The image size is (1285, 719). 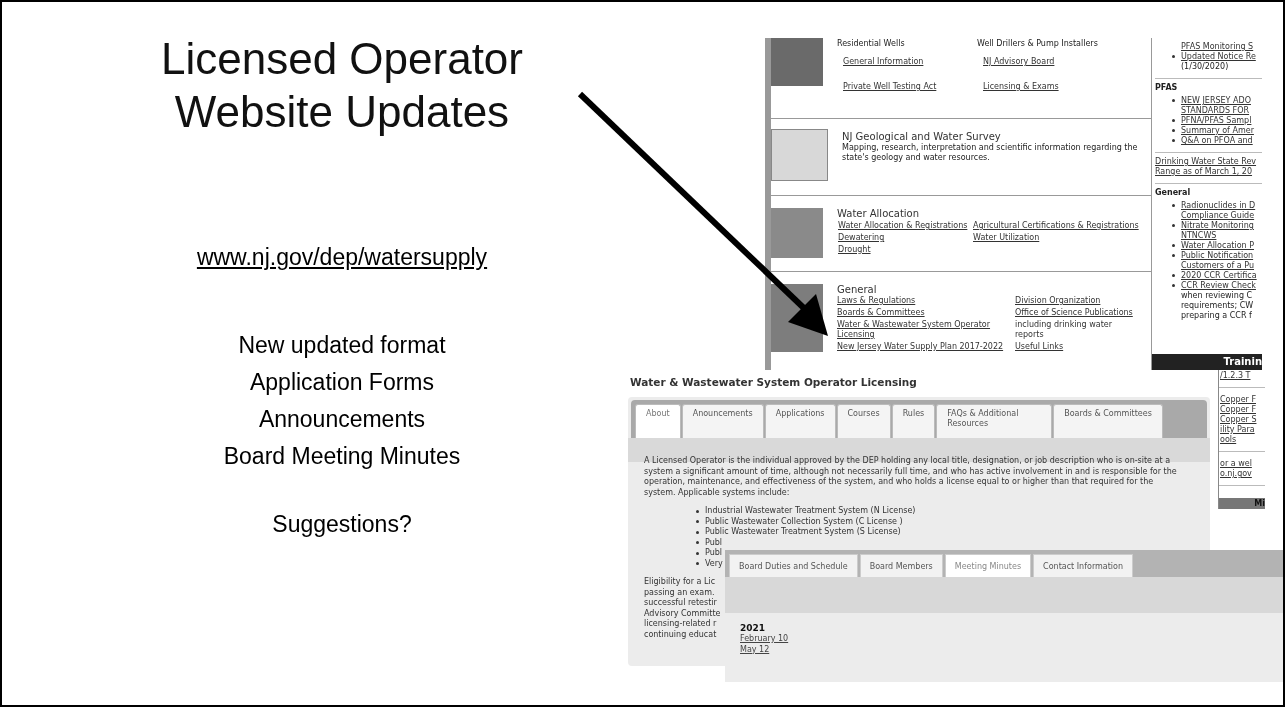 I want to click on sidebar-link: Drinking Water State Rev, so click(x=1206, y=162).